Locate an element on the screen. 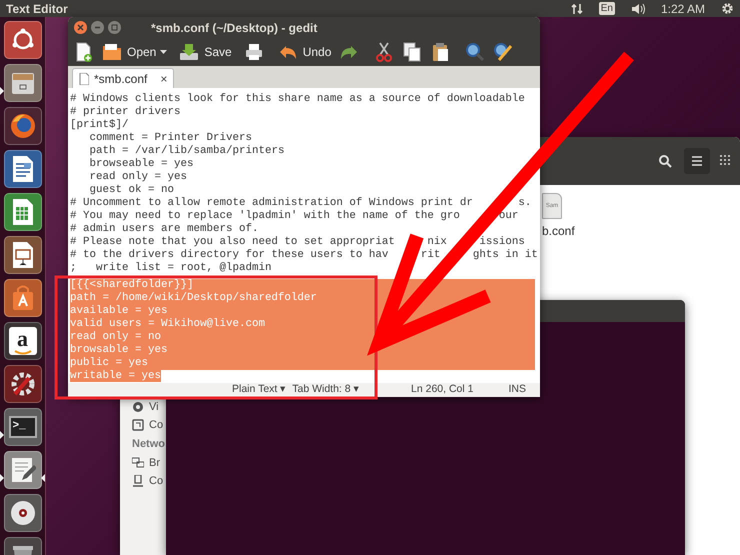 The width and height of the screenshot is (740, 555). code-text: nix is located at coordinates (437, 242).